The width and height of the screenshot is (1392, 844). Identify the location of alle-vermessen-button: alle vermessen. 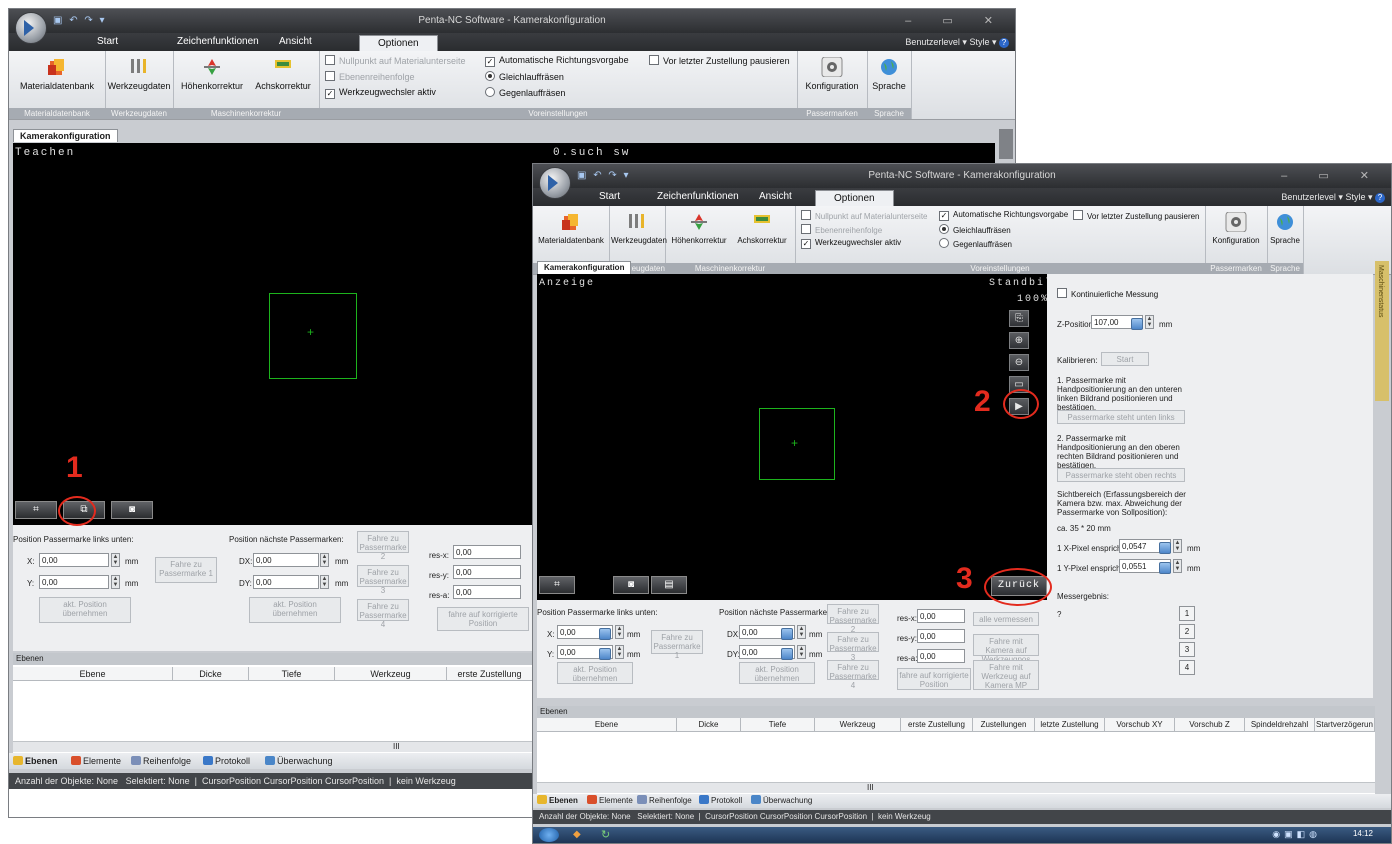
(1006, 619).